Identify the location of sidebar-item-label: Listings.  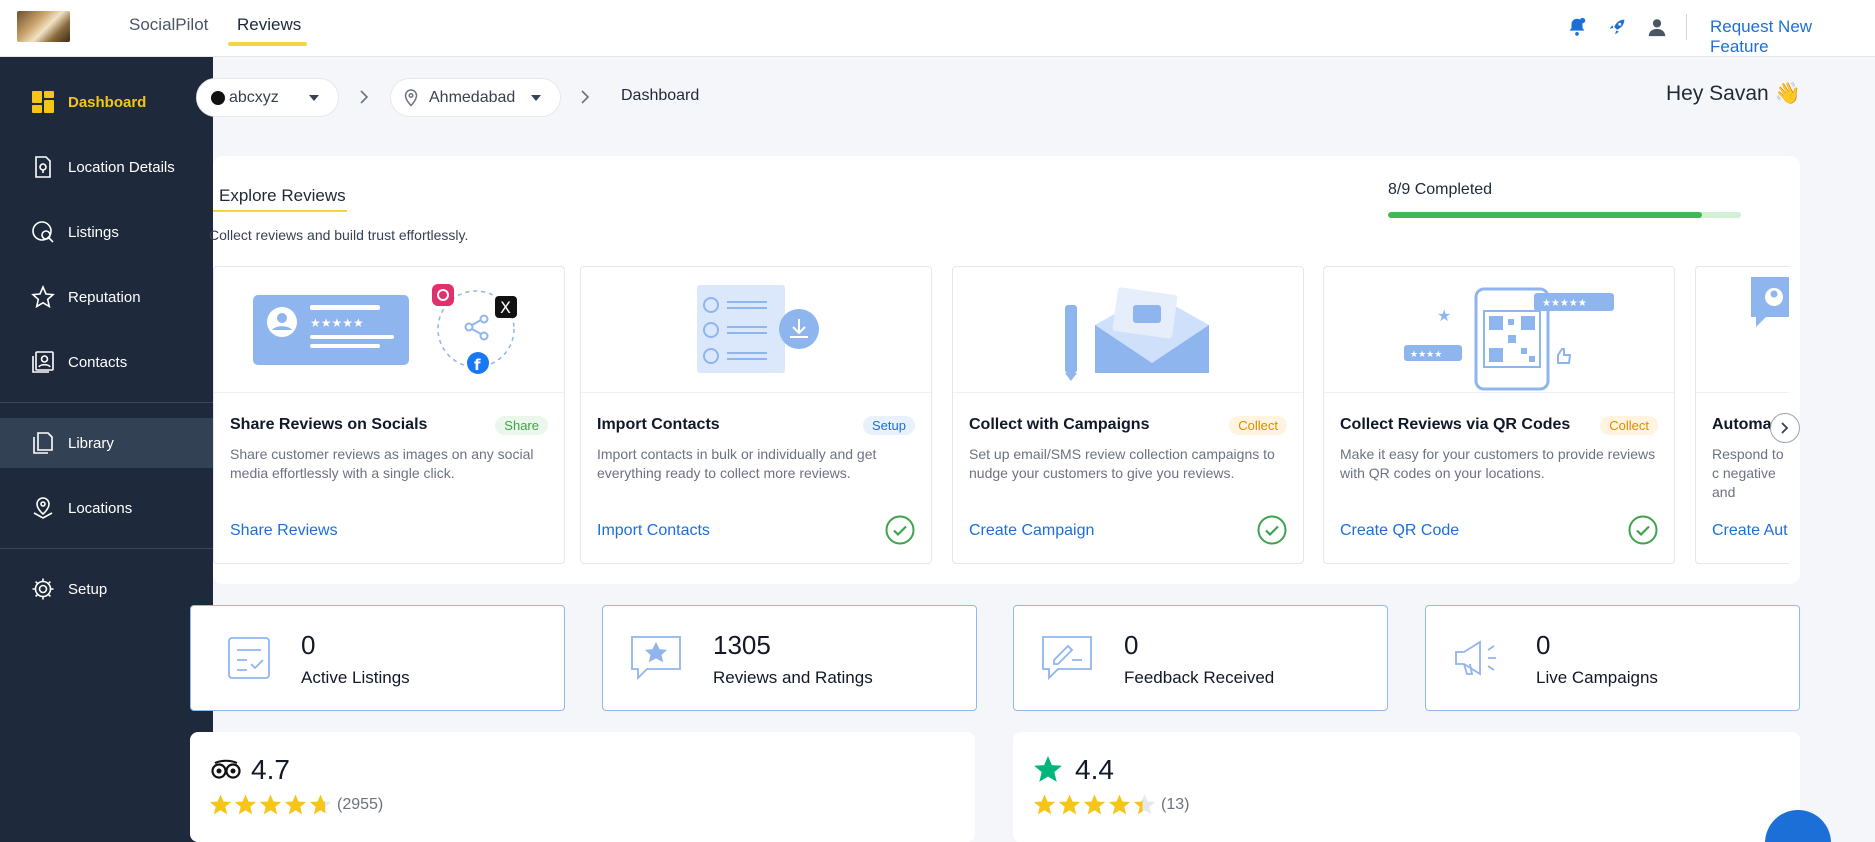
(93, 232).